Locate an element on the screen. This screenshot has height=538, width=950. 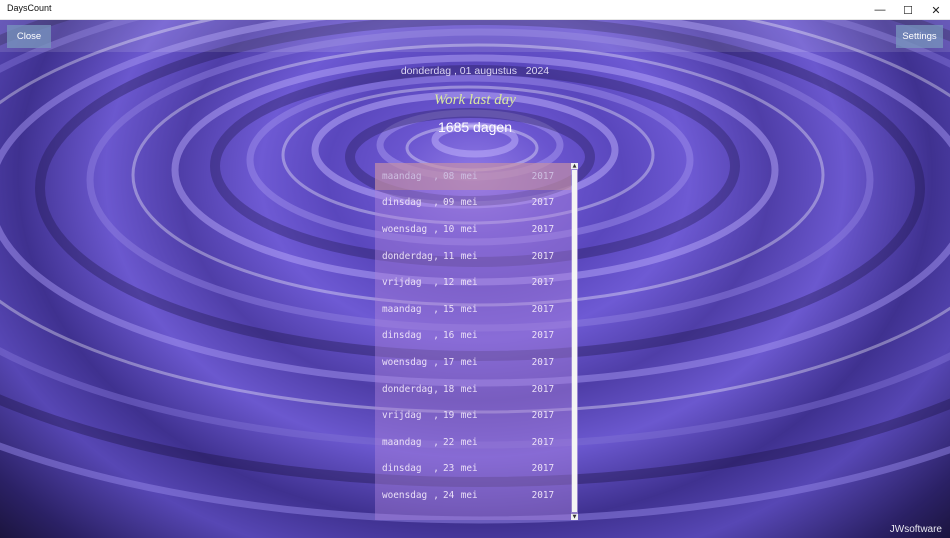
close-button: Close is located at coordinates (29, 36).